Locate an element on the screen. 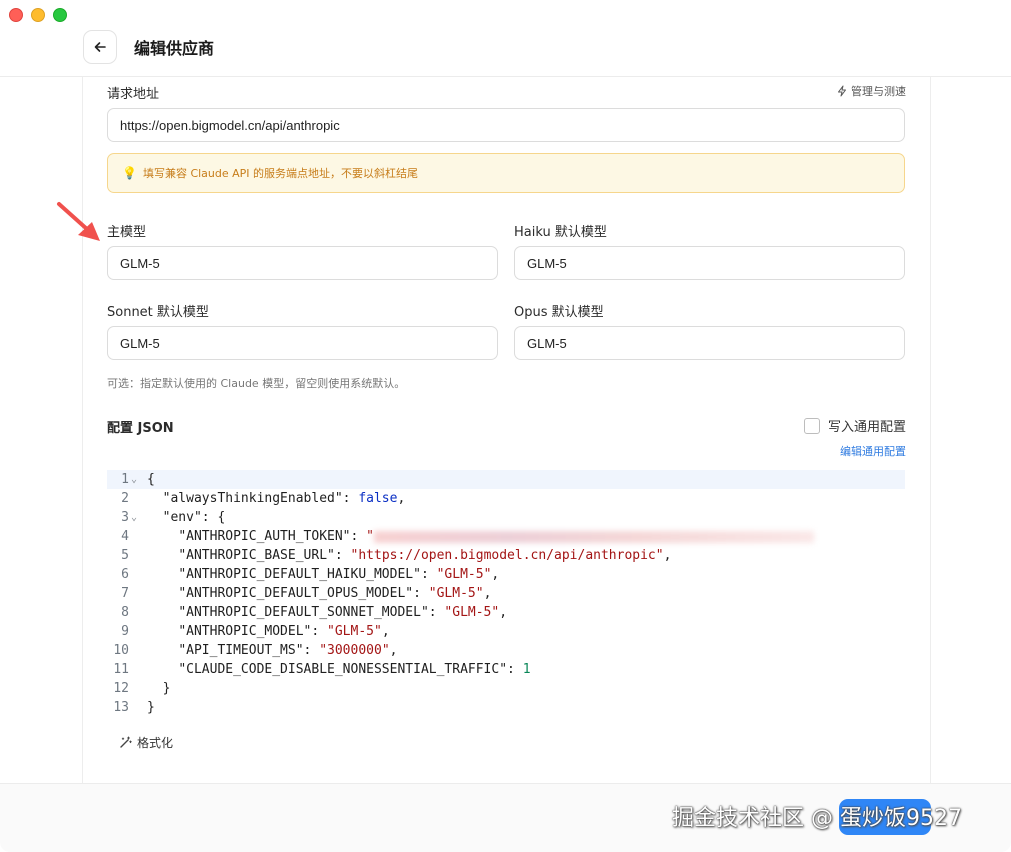 The height and width of the screenshot is (852, 1011). json-value: { is located at coordinates (221, 517).